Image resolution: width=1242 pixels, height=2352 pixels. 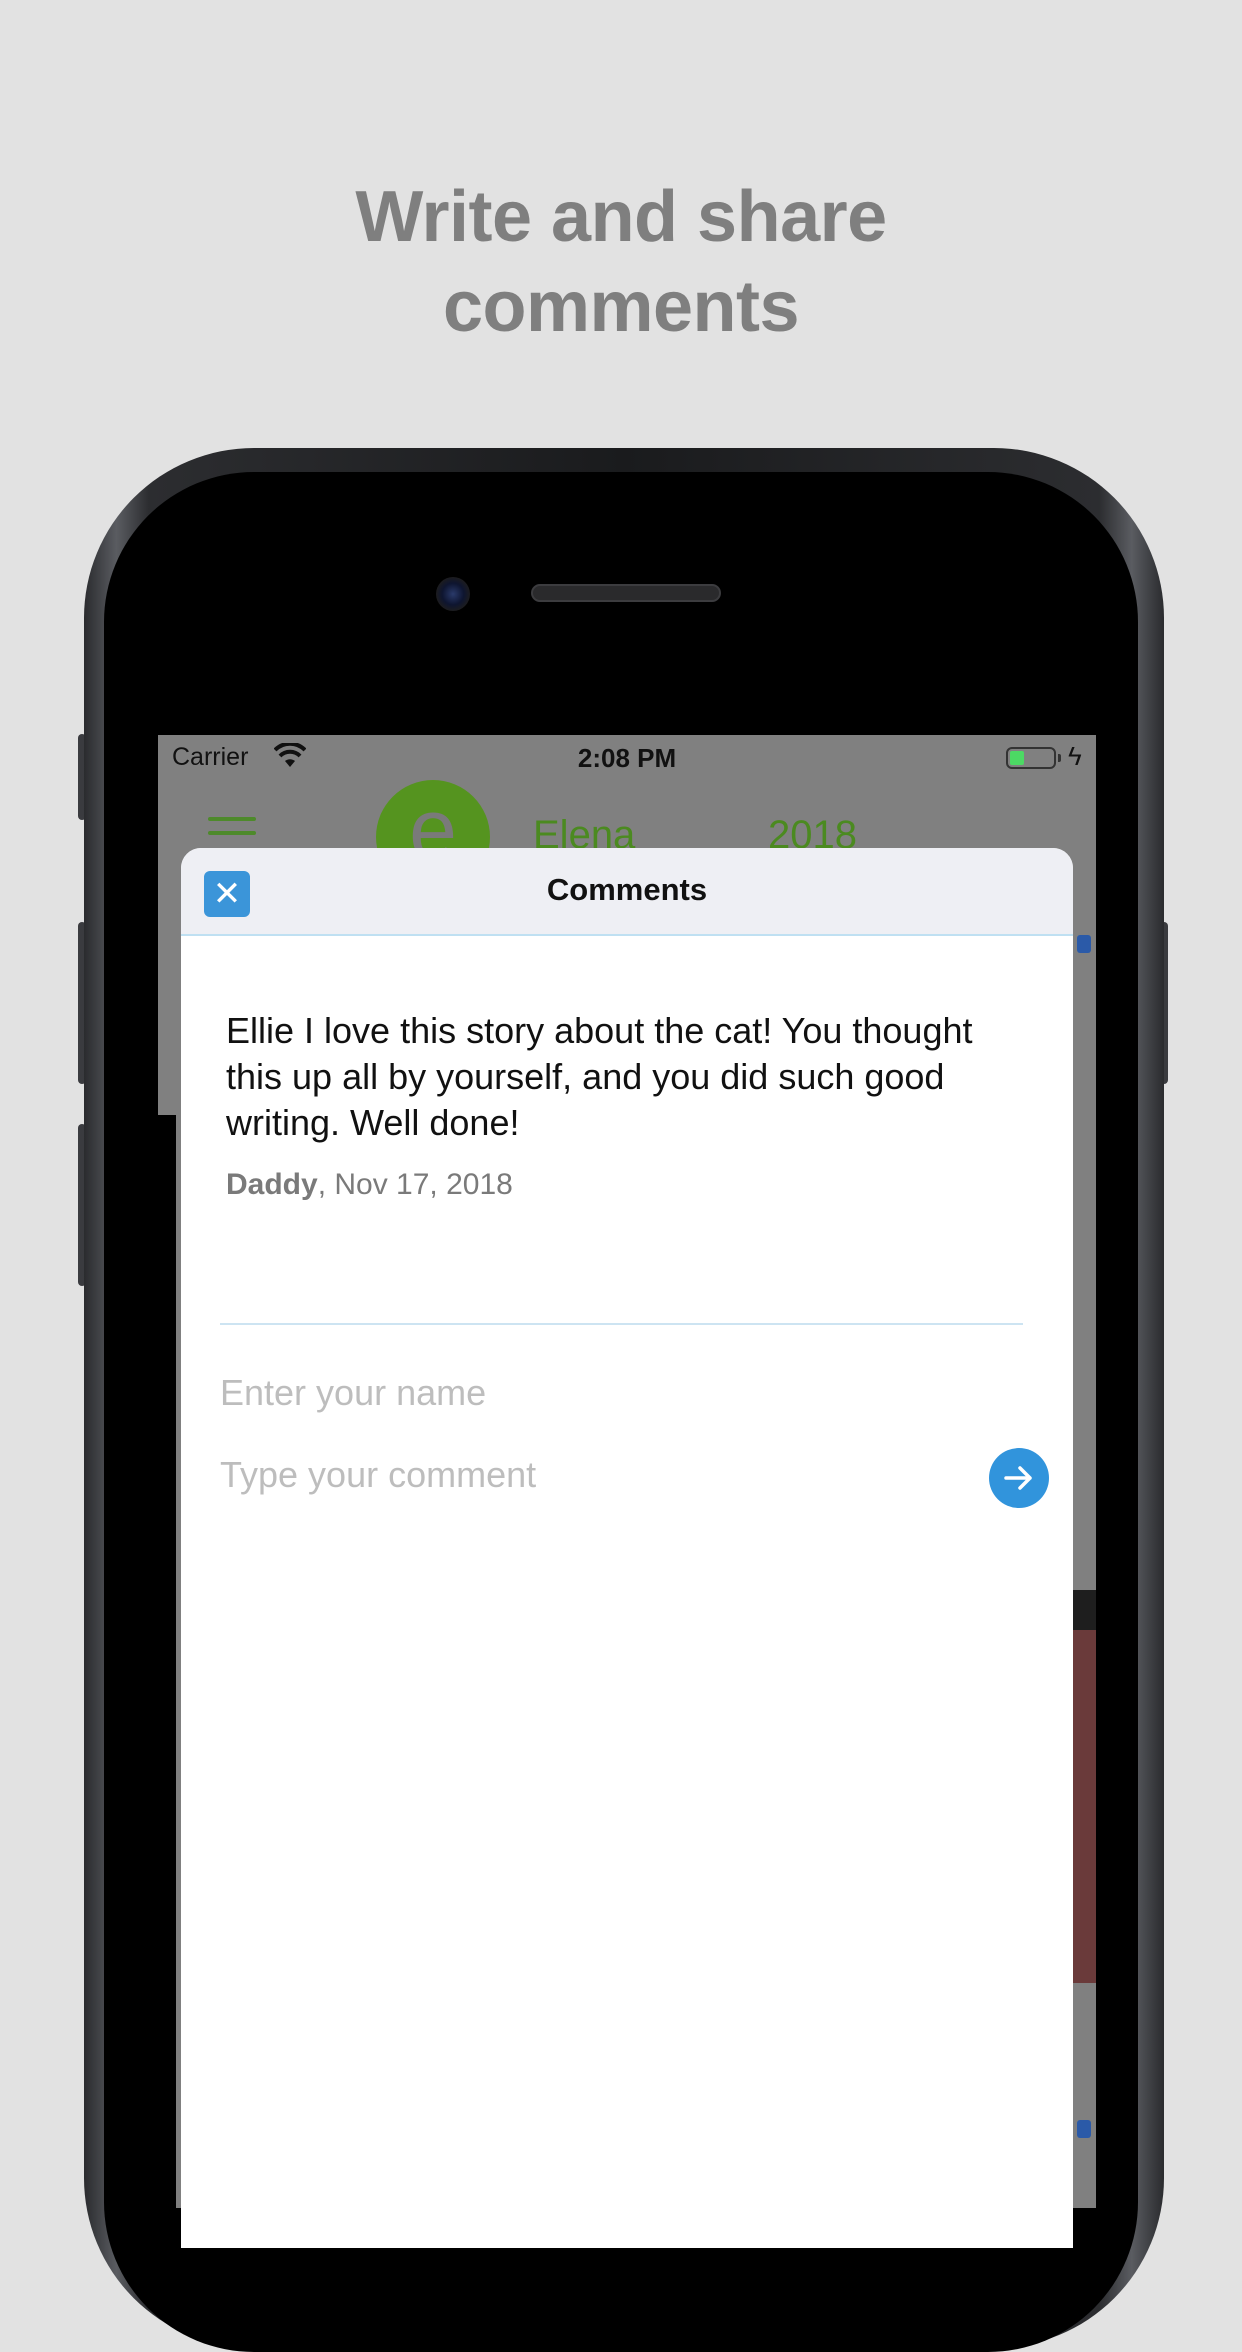 I want to click on arrow-right-icon, so click(x=1018, y=1478).